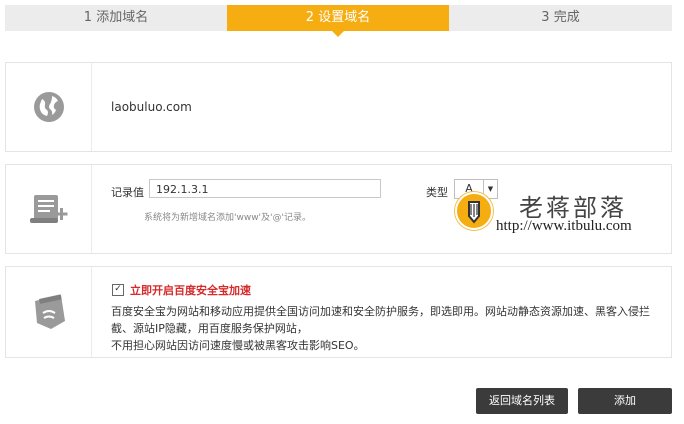 The image size is (684, 424). I want to click on domain-icon-column, so click(49, 107).